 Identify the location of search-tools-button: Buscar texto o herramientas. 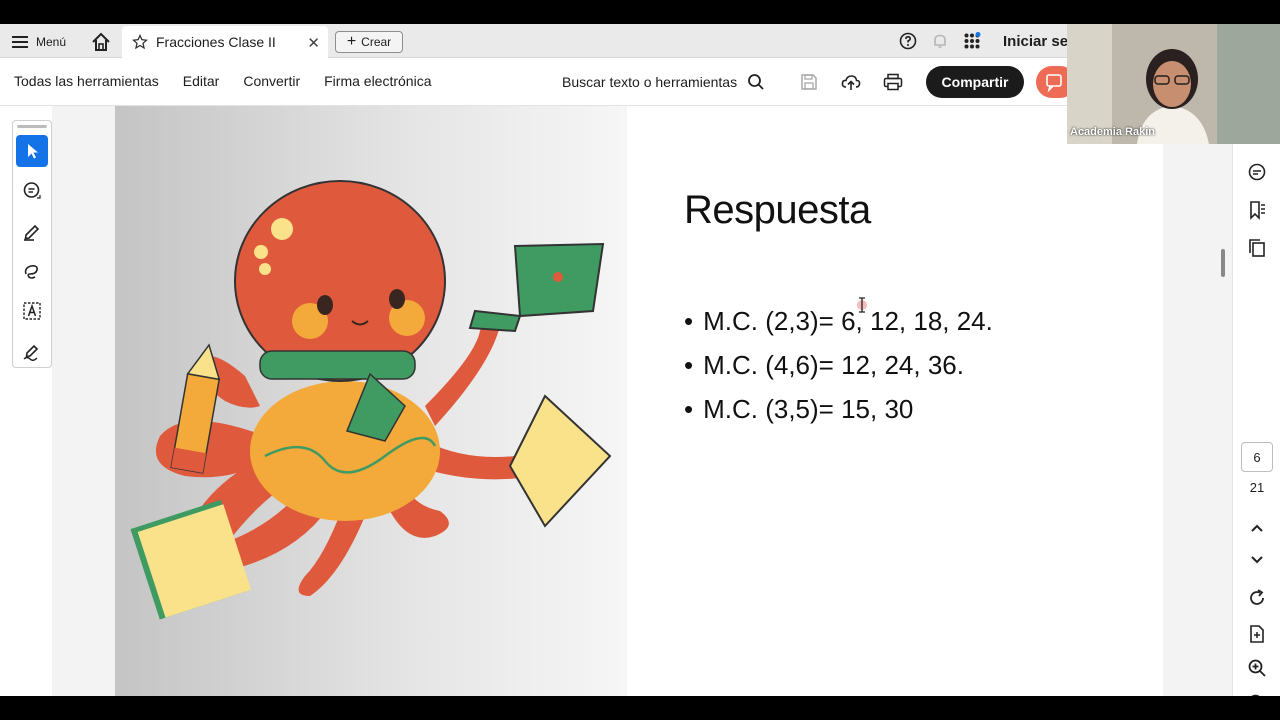
(663, 82).